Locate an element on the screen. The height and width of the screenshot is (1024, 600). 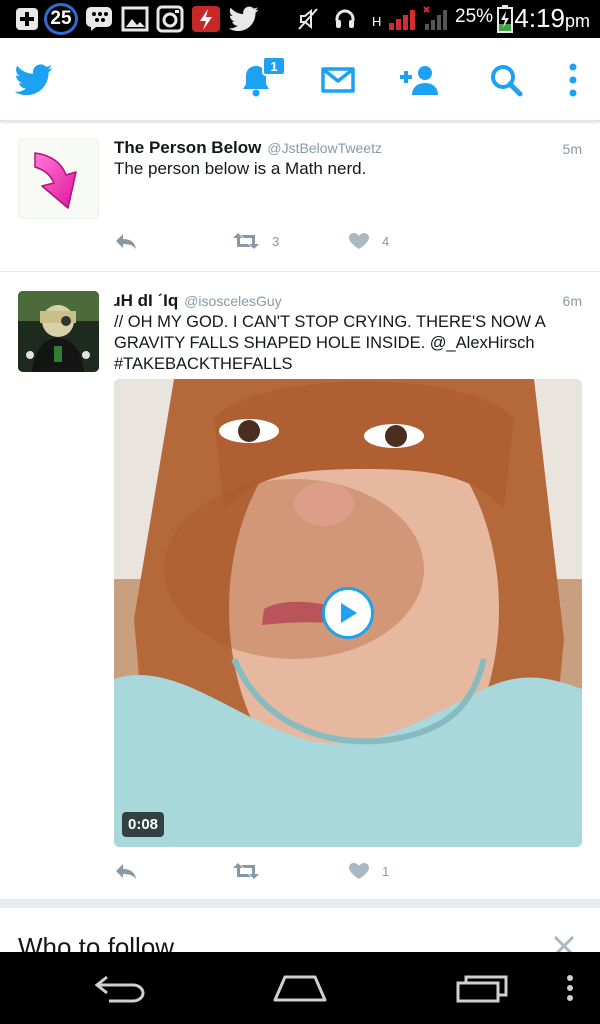
twitter-logo-icon is located at coordinates (34, 80).